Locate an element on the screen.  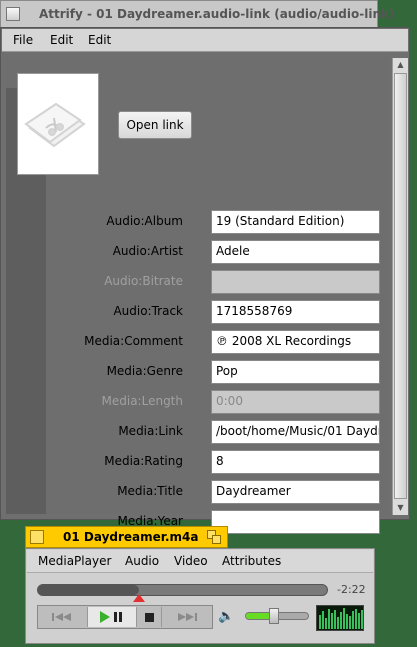
vertical-scrollbar: ▲ ▼ is located at coordinates (400, 286).